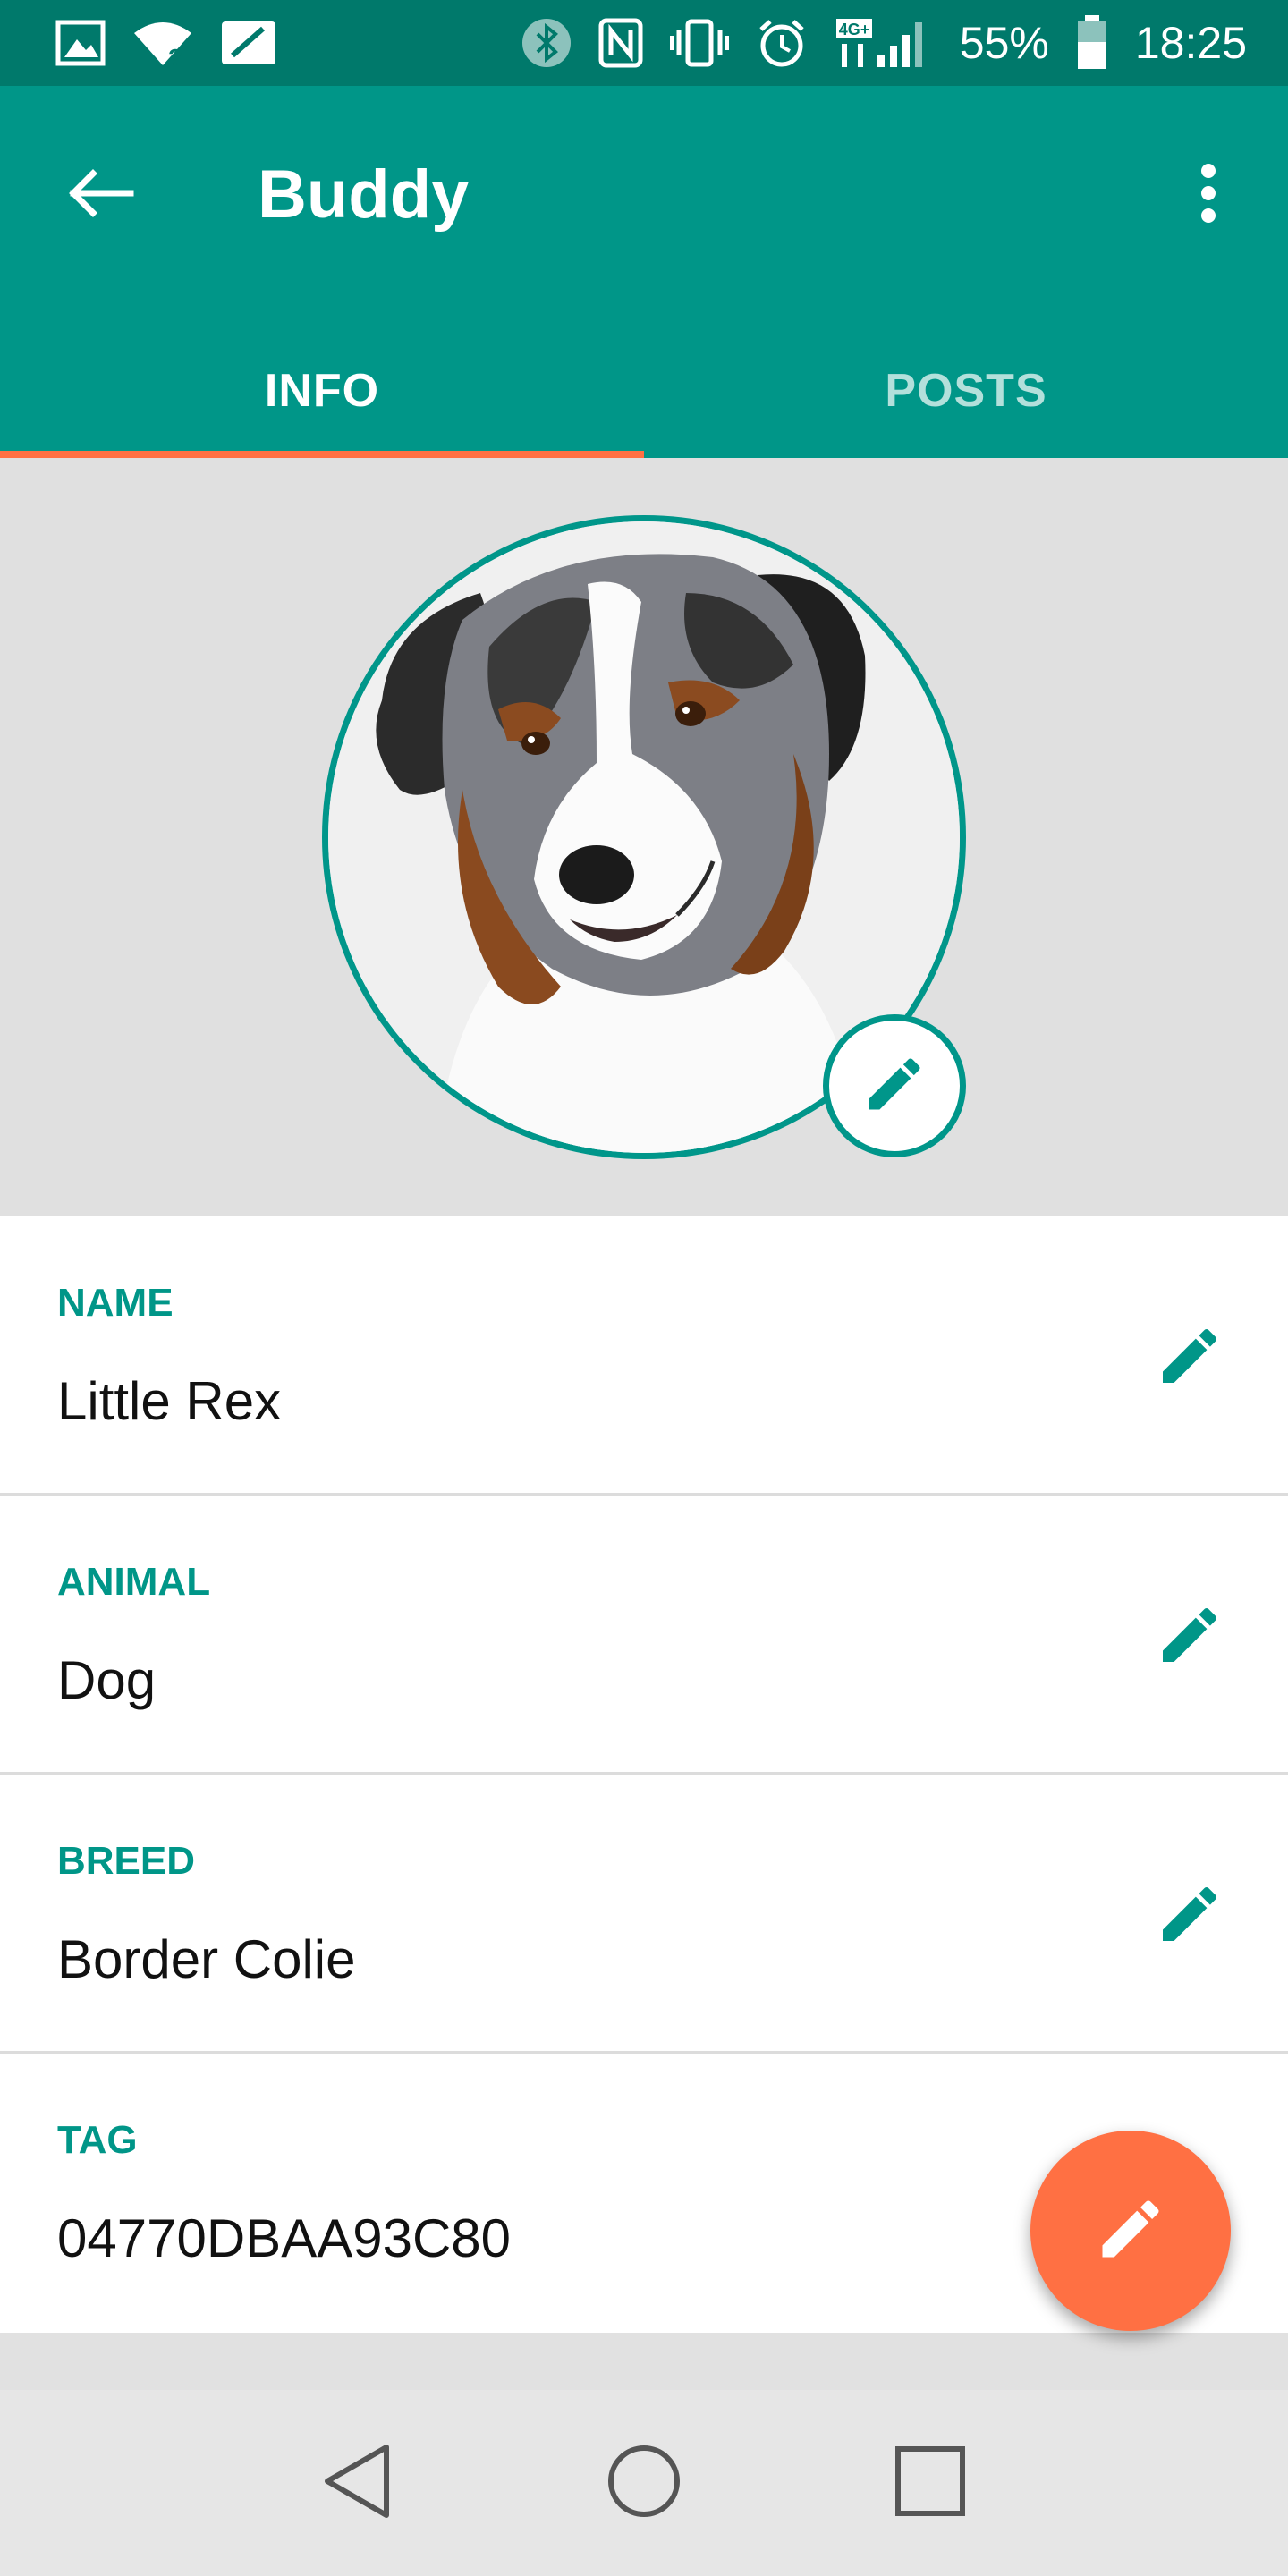 Image resolution: width=1288 pixels, height=2576 pixels. I want to click on system-nav-bar, so click(644, 2483).